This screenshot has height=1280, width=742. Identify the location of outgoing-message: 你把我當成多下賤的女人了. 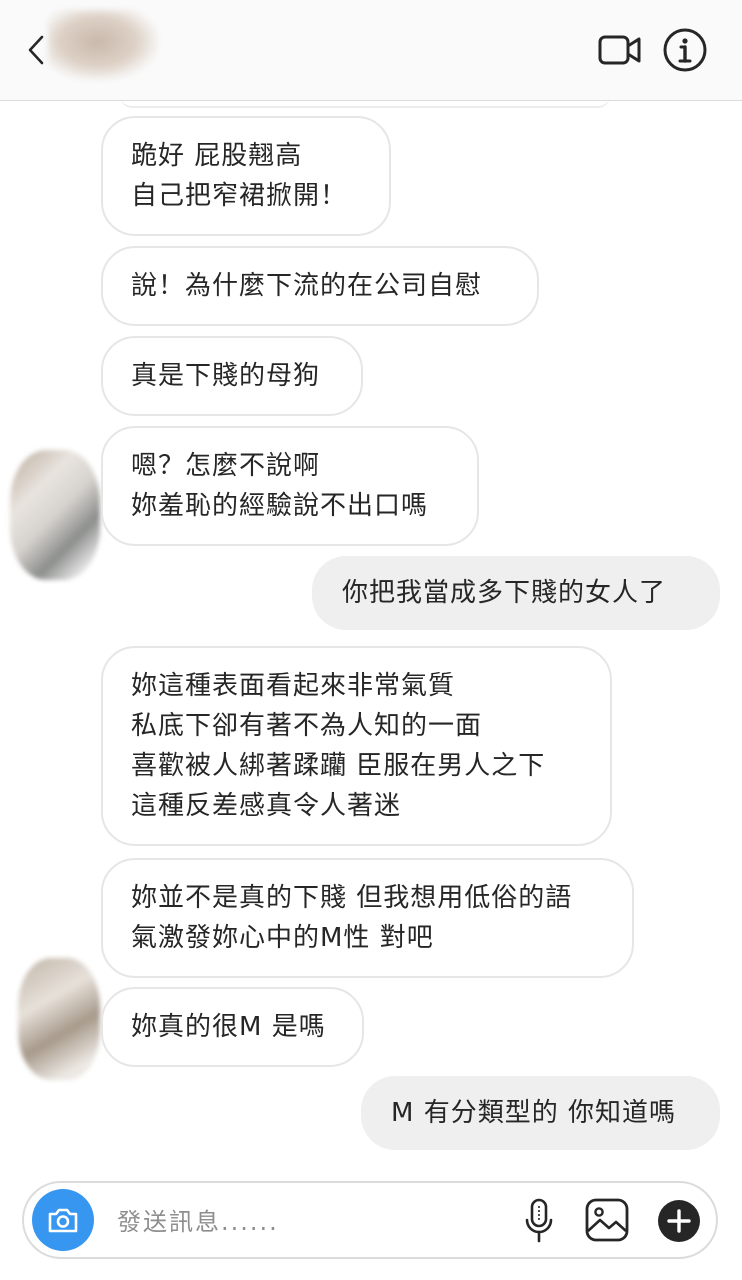
(516, 593).